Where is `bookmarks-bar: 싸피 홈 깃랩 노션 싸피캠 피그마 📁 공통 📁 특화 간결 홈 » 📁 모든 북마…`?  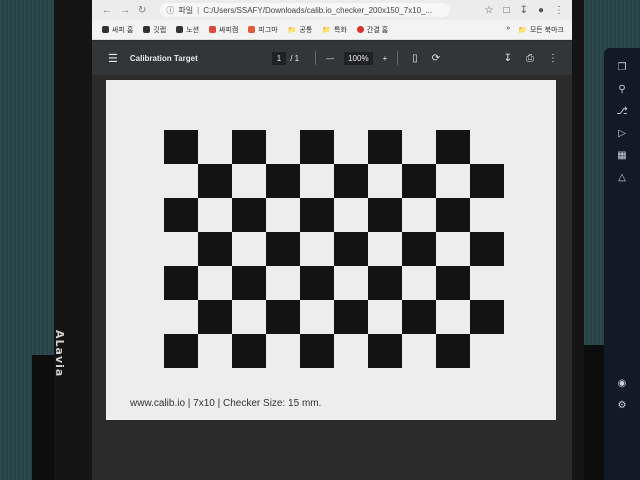
bookmarks-bar: 싸피 홈 깃랩 노션 싸피캠 피그마 📁 공통 📁 특화 간결 홈 » 📁 모든 북마… is located at coordinates (332, 30).